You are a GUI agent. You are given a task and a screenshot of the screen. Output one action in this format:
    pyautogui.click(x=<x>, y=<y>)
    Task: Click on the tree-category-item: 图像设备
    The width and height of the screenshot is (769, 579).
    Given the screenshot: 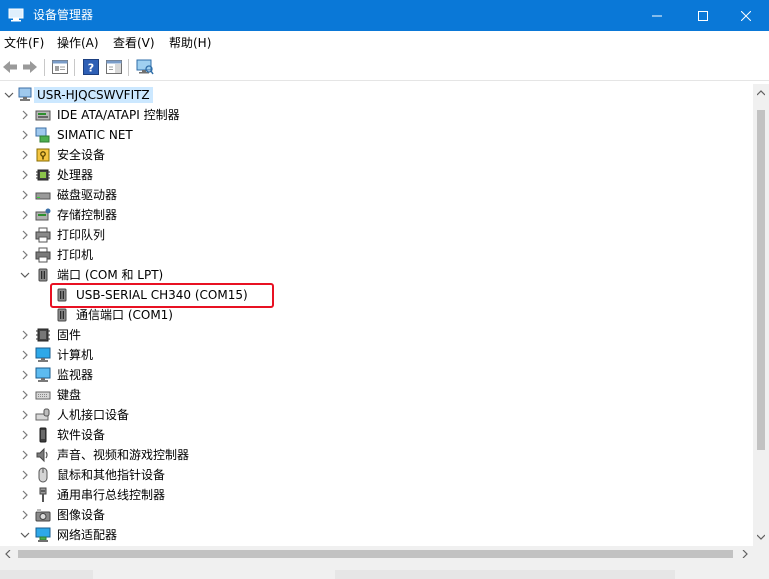 What is the action you would take?
    pyautogui.click(x=376, y=515)
    